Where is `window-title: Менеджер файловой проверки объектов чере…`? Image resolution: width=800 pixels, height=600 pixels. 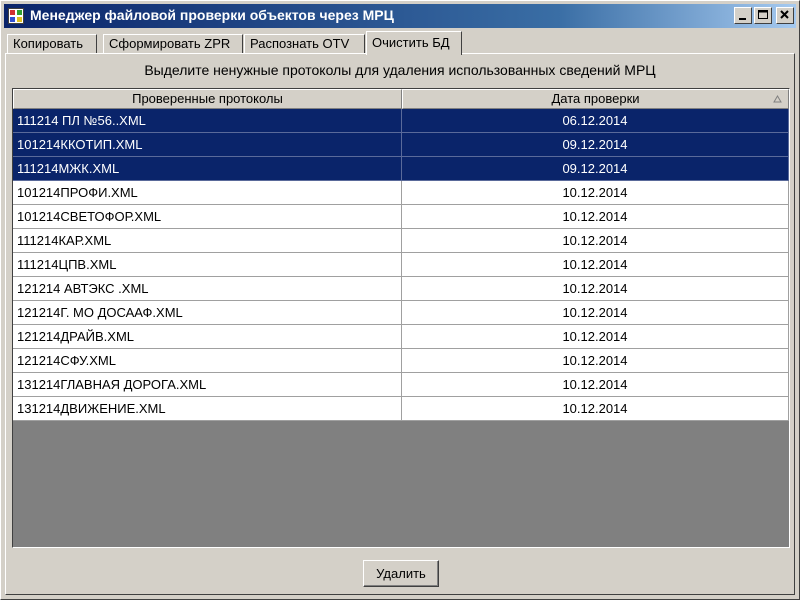
window-title: Менеджер файловой проверки объектов чере… is located at coordinates (212, 15).